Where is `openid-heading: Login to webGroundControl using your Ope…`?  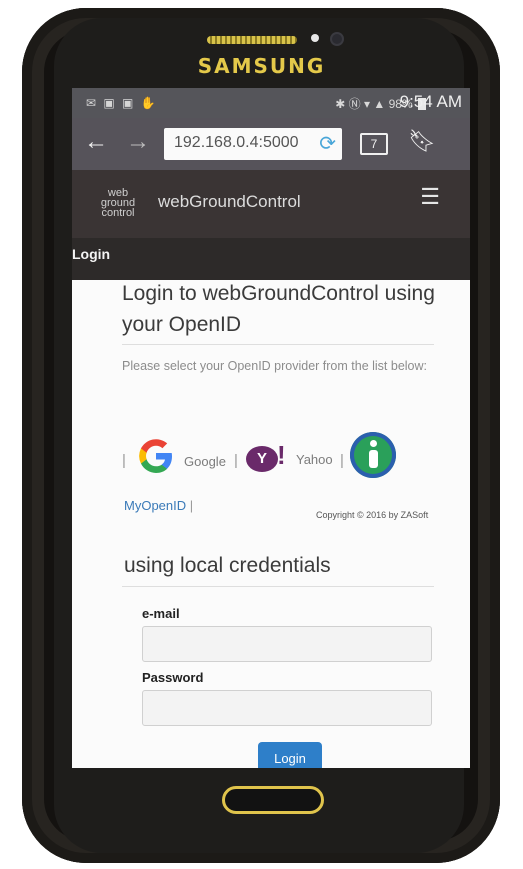
openid-heading: Login to webGroundControl using your Ope… is located at coordinates (278, 309).